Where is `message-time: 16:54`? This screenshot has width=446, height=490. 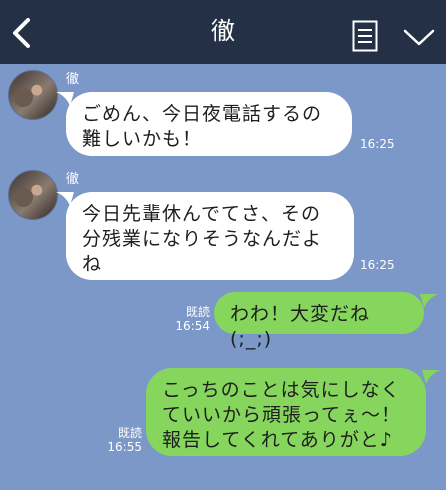
message-time: 16:54 is located at coordinates (192, 326).